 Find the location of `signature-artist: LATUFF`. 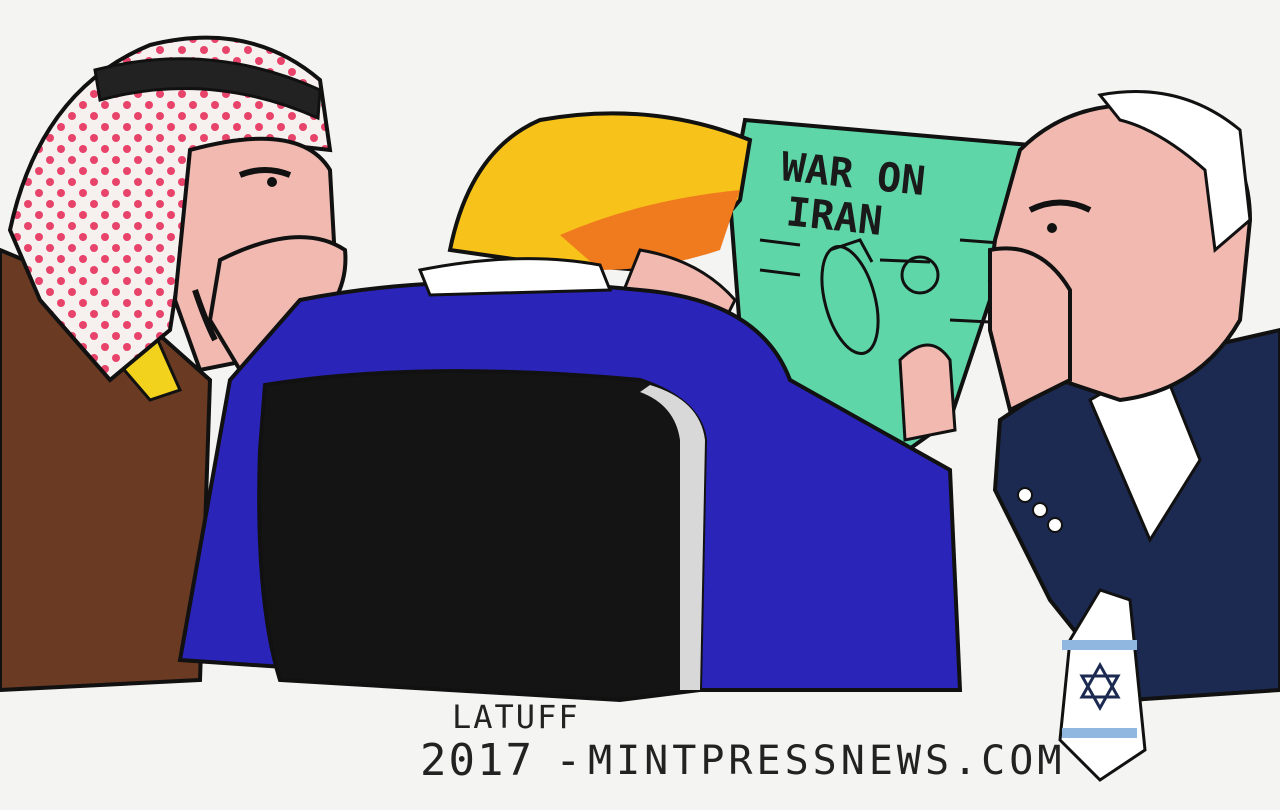

signature-artist: LATUFF is located at coordinates (516, 717).